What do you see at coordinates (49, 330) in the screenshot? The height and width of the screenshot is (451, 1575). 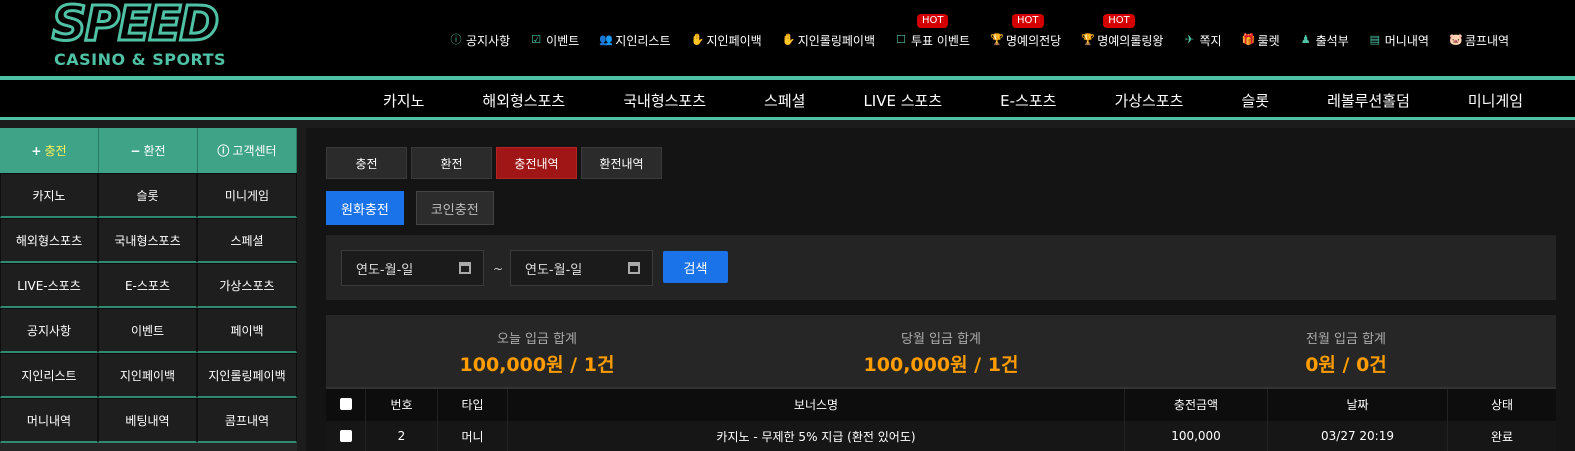 I see `sidebar-menu-item: 공지사항` at bounding box center [49, 330].